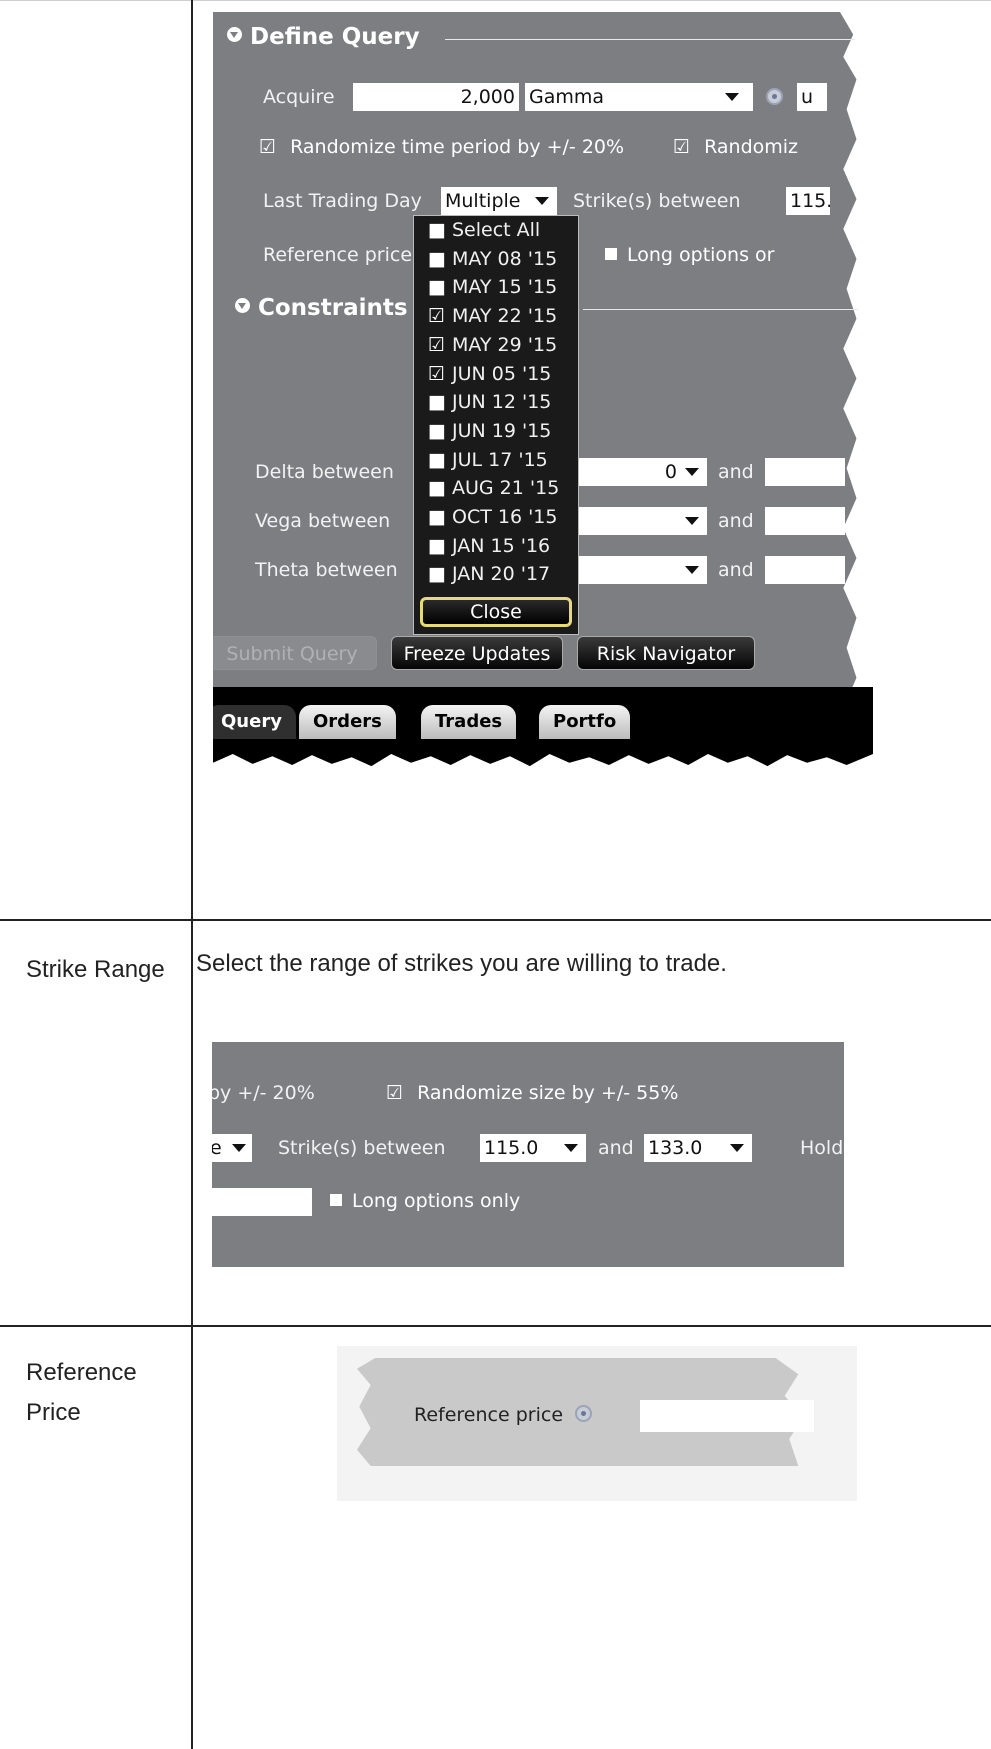 The image size is (991, 1749). I want to click on last-trading-day-select: Multiple, so click(499, 201).